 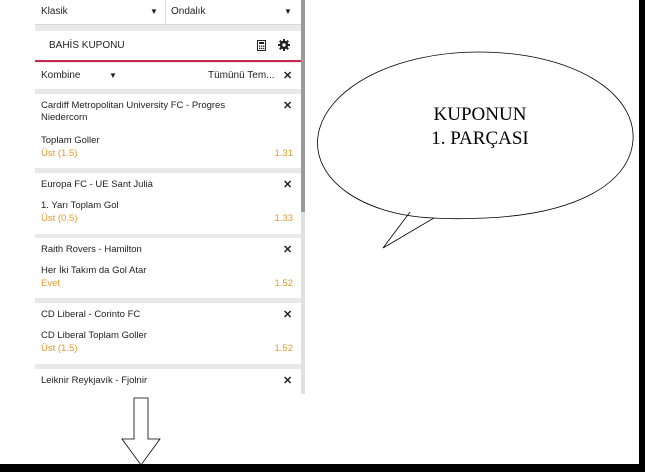 I want to click on down-arrow-icon, so click(x=141, y=431).